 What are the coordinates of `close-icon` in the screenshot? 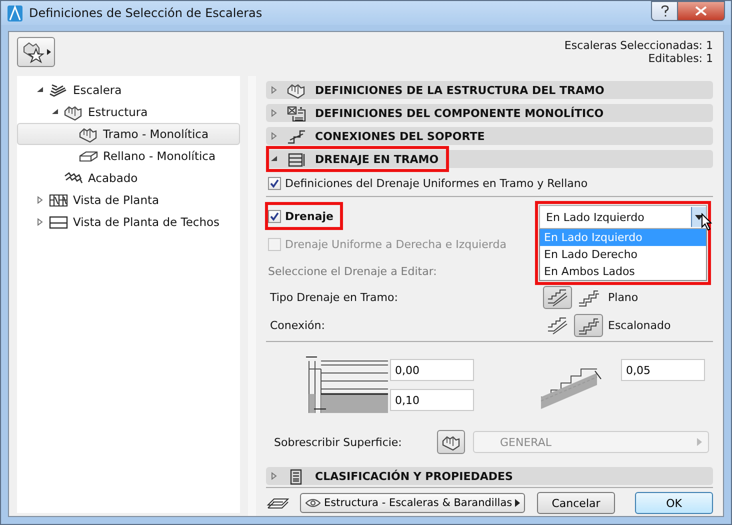 It's located at (701, 11).